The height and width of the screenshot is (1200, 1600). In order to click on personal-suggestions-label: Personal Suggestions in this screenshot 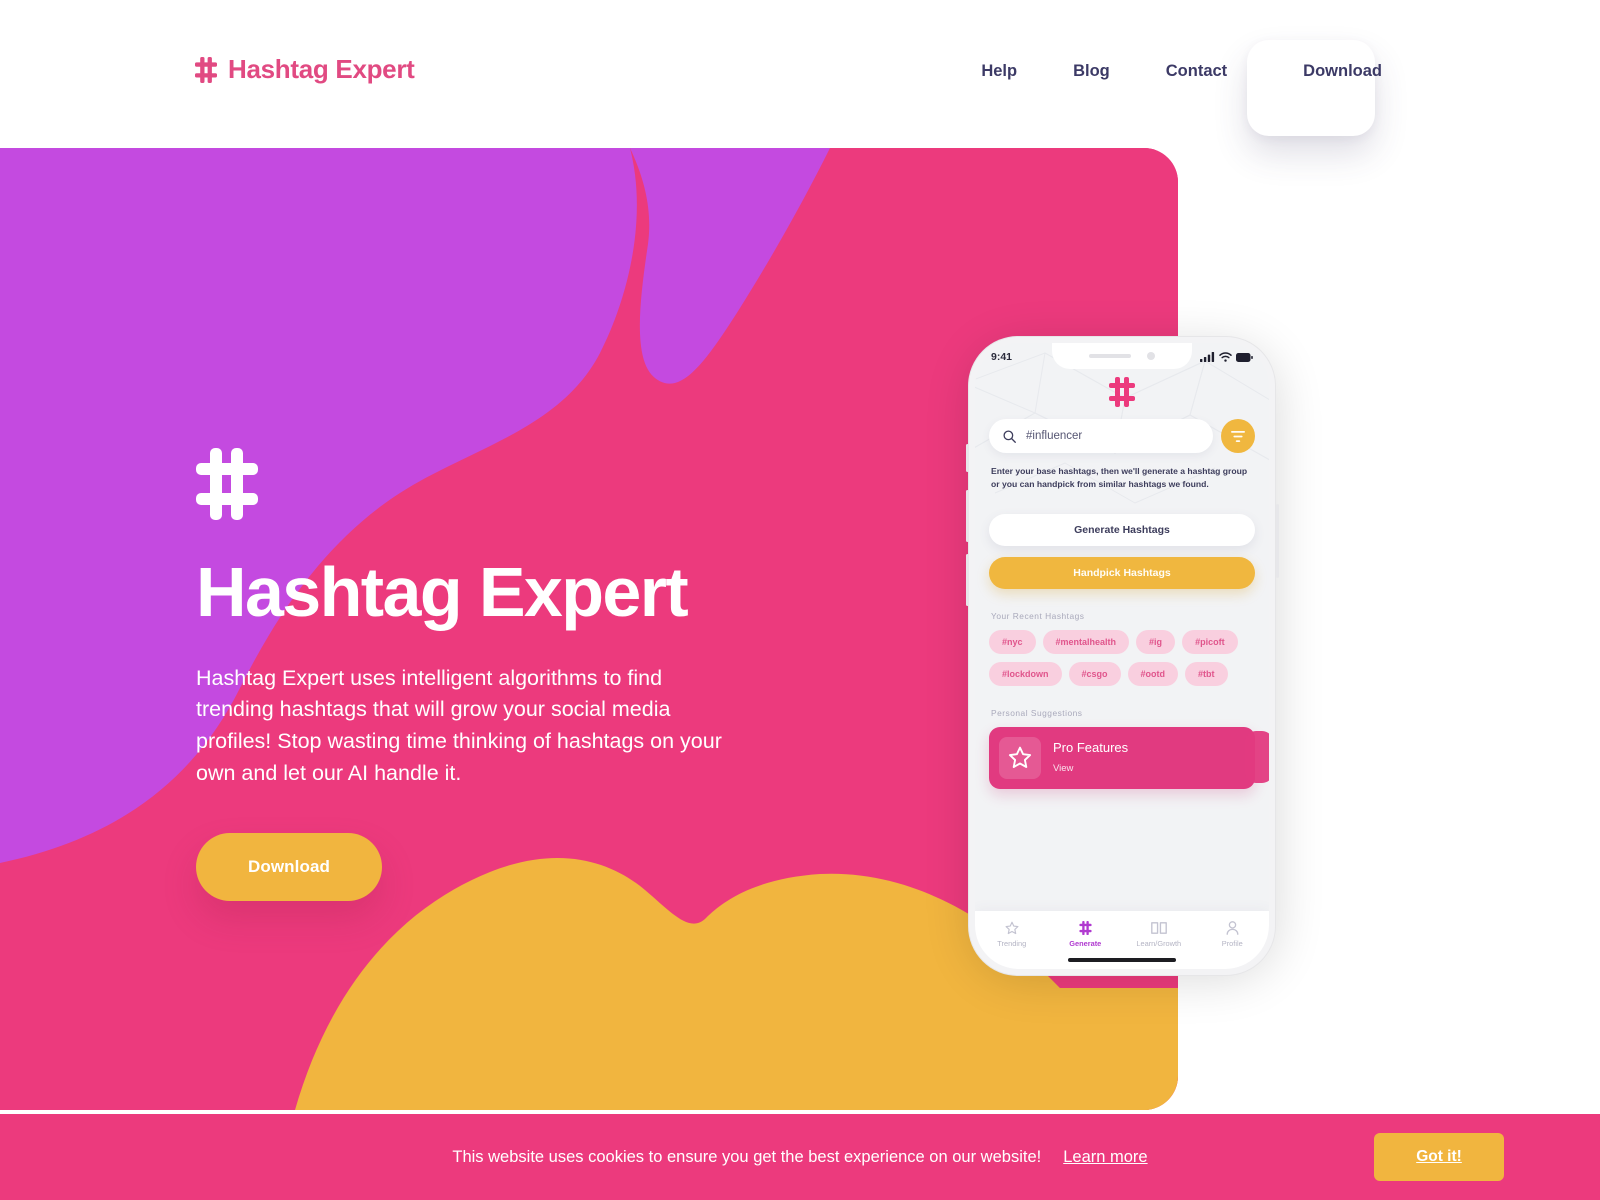, I will do `click(1037, 712)`.